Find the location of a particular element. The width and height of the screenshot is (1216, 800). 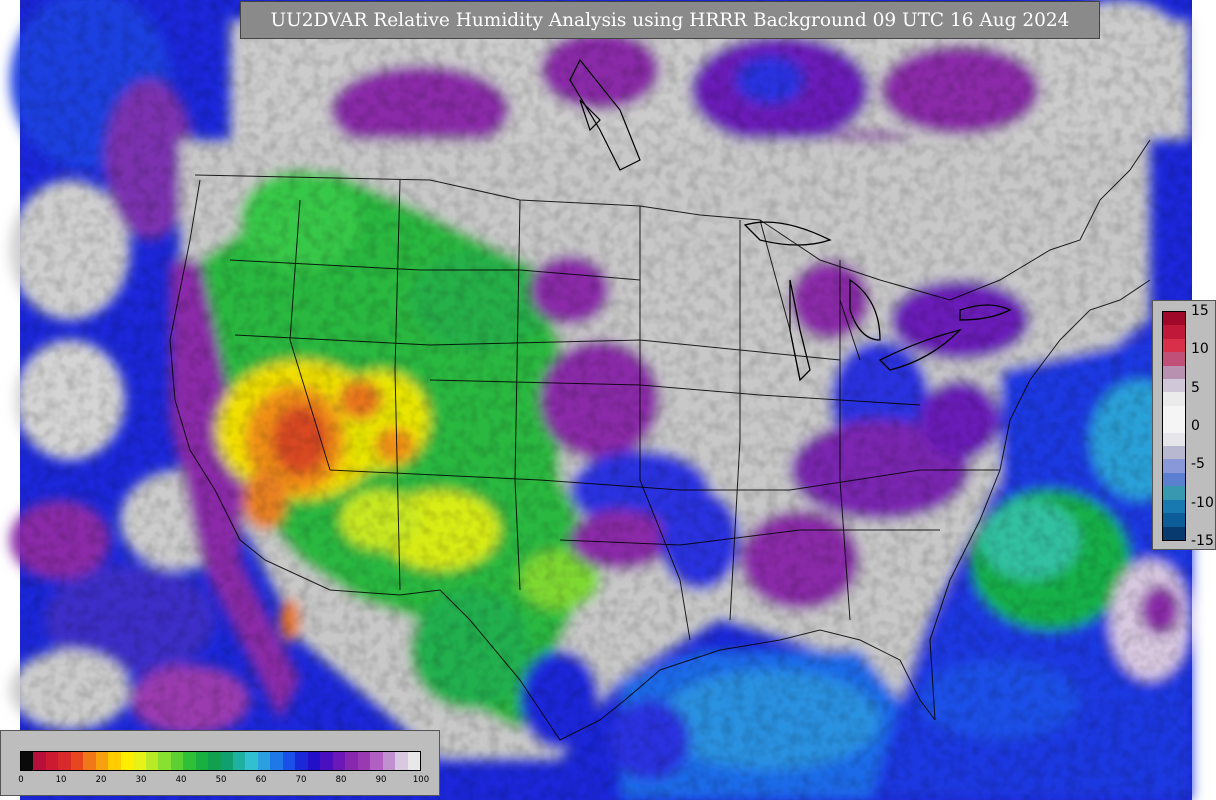

rh-tick-label: 80 is located at coordinates (341, 780).